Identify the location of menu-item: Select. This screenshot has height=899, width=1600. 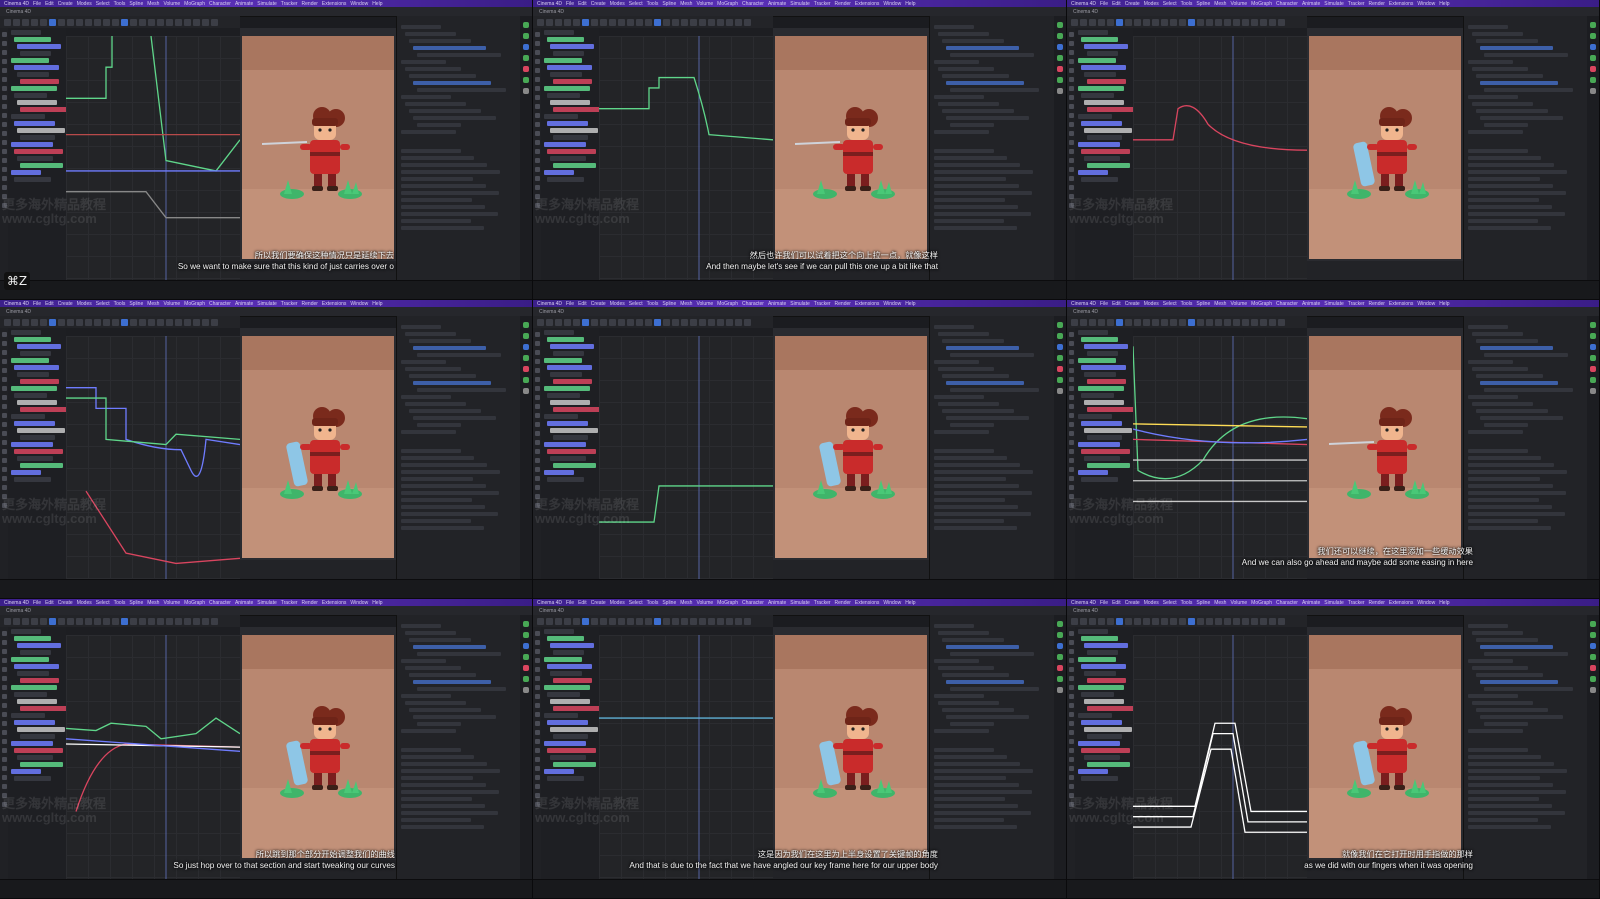
(1170, 4).